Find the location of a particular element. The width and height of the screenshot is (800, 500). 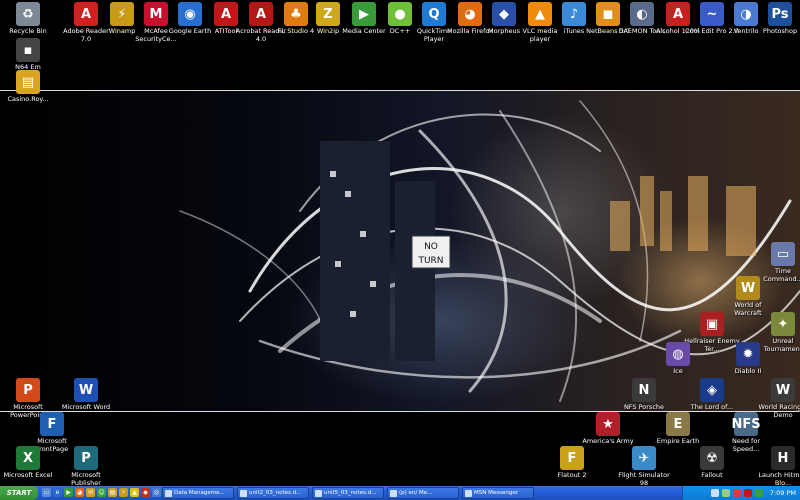

desktop-icon-label: Fallout is located at coordinates (712, 475).